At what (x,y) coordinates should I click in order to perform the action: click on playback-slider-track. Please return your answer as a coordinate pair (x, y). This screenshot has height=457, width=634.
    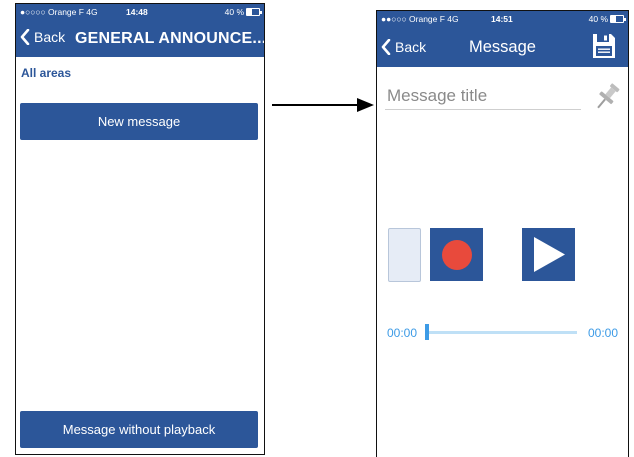
    Looking at the image, I should click on (502, 332).